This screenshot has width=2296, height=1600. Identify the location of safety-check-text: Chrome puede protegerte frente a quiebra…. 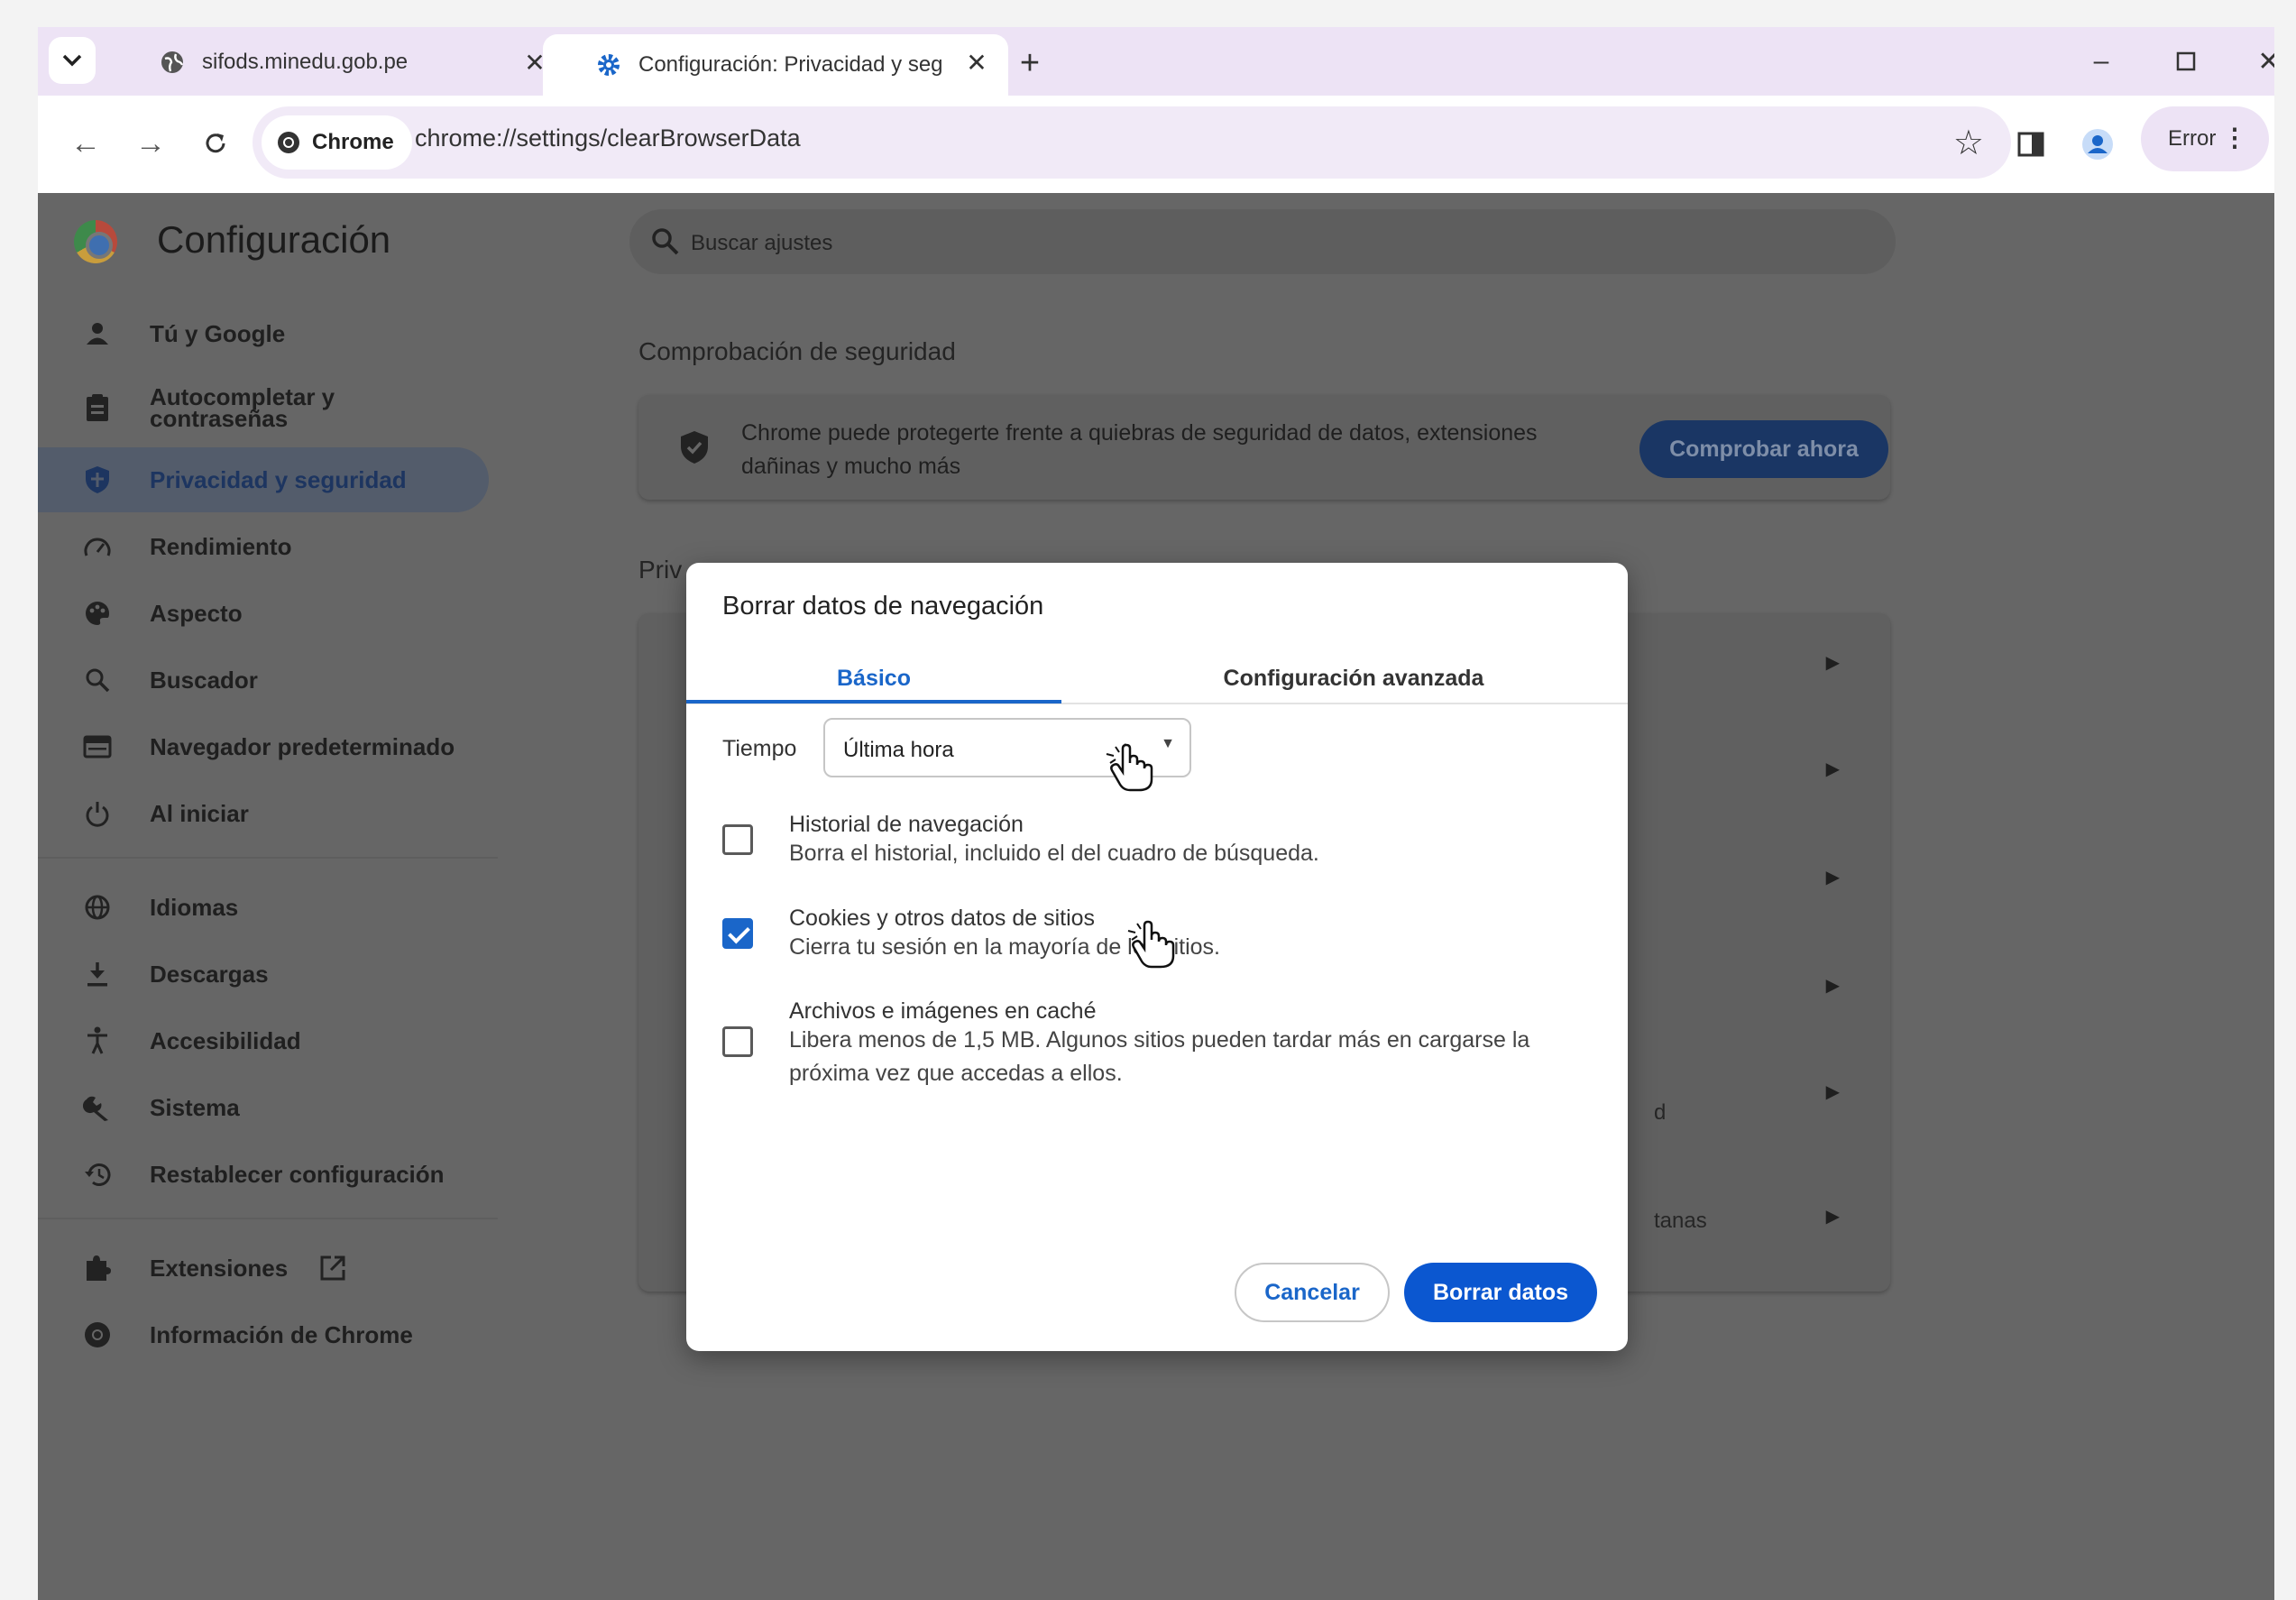
(1139, 449).